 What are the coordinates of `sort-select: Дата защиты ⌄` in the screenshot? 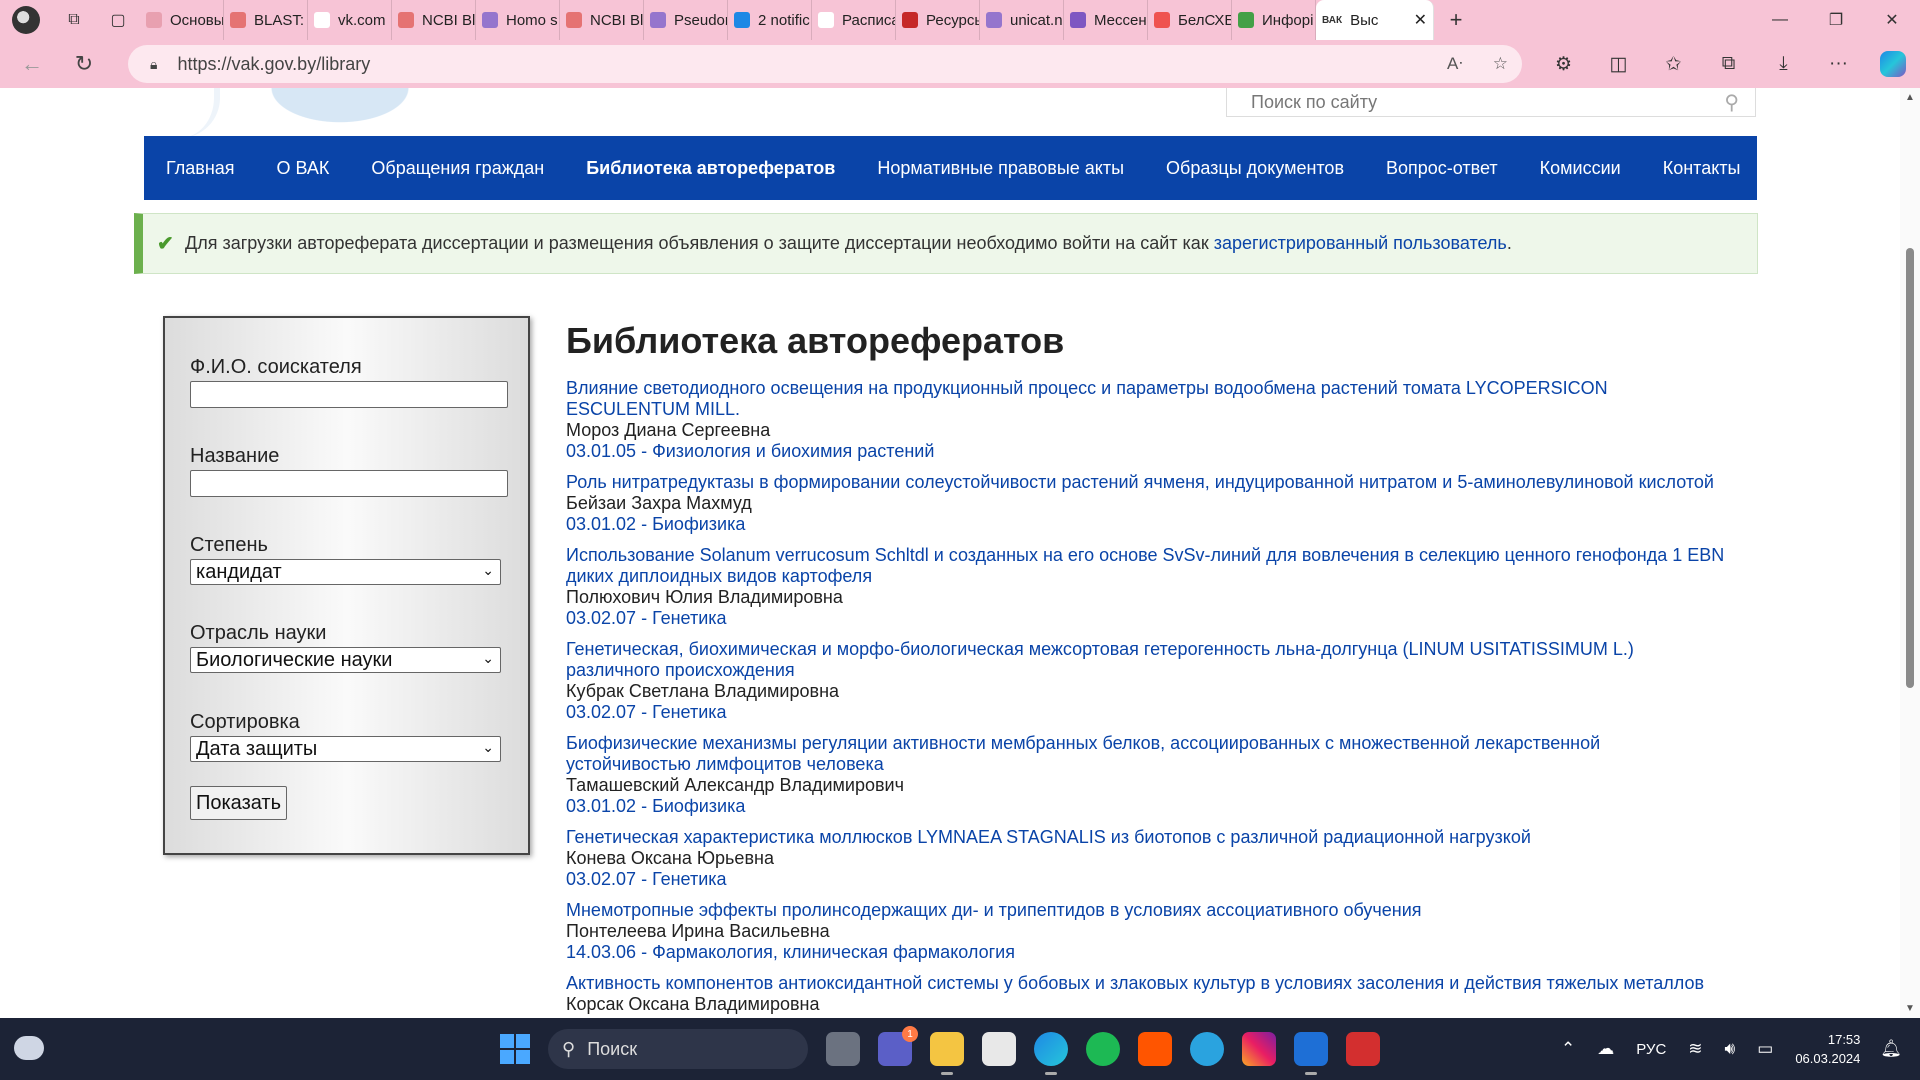 It's located at (345, 749).